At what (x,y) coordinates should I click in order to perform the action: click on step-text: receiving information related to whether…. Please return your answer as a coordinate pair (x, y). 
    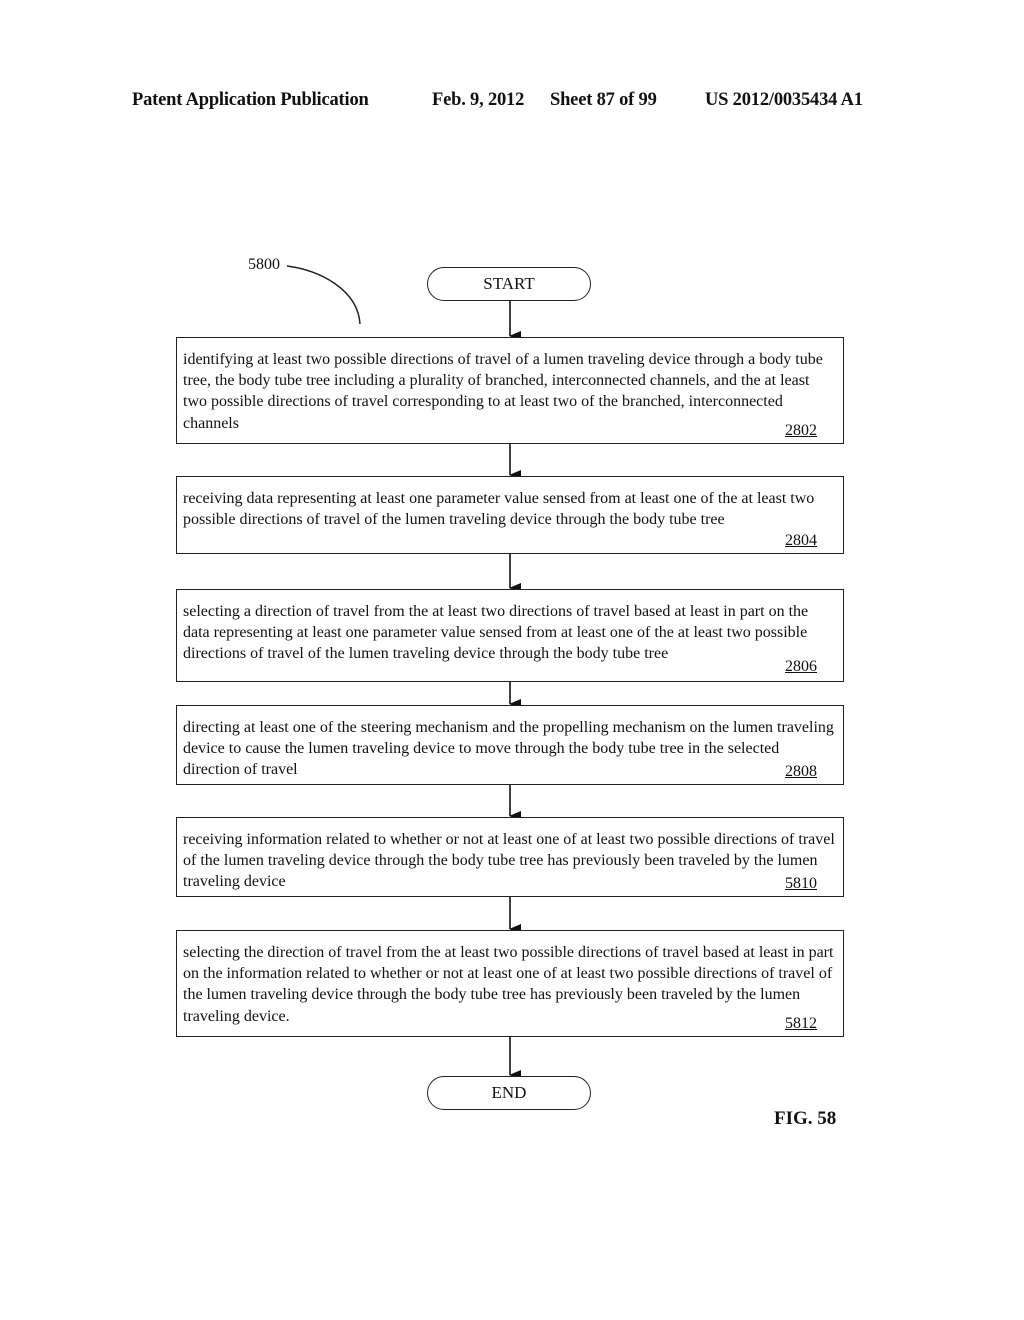
    Looking at the image, I should click on (509, 861).